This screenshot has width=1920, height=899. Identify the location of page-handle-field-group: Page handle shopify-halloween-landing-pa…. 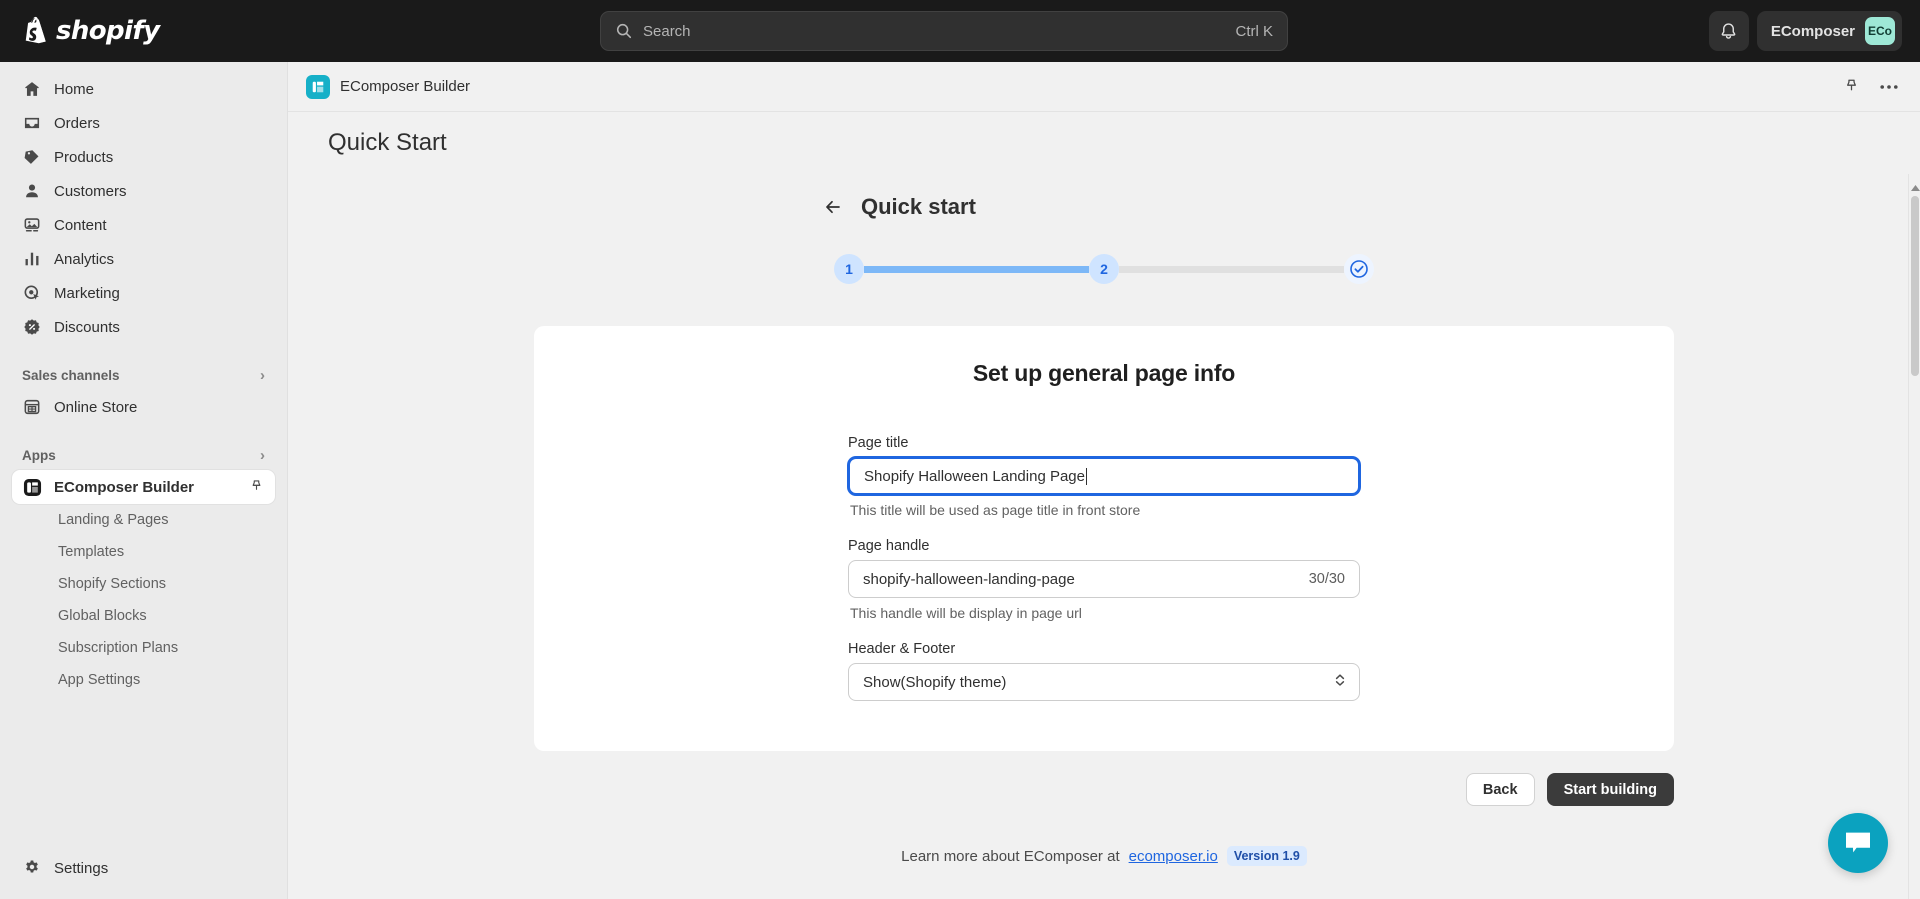
(1104, 568).